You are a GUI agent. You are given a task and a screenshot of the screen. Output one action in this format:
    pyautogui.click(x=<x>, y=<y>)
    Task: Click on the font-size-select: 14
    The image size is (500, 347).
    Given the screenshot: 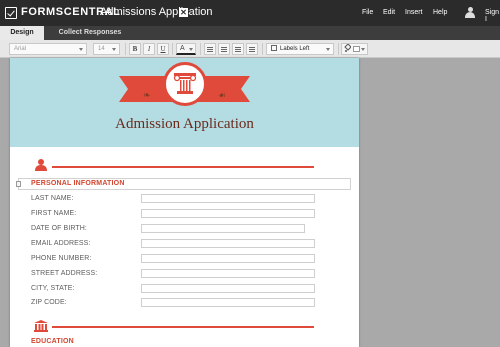 What is the action you would take?
    pyautogui.click(x=106, y=49)
    